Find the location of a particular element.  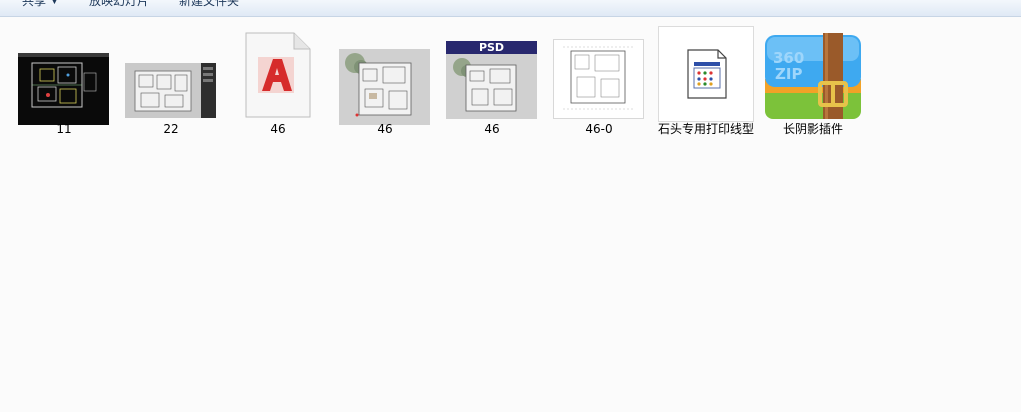

floorplan-thumbnail-icon is located at coordinates (171, 71).